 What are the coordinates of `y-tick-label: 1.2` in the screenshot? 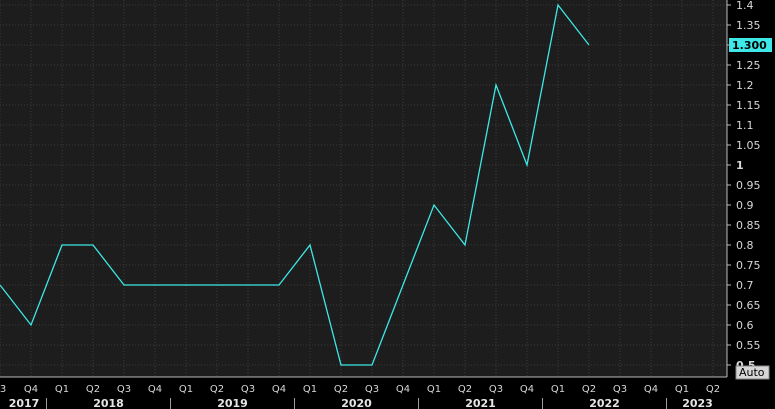 It's located at (745, 85).